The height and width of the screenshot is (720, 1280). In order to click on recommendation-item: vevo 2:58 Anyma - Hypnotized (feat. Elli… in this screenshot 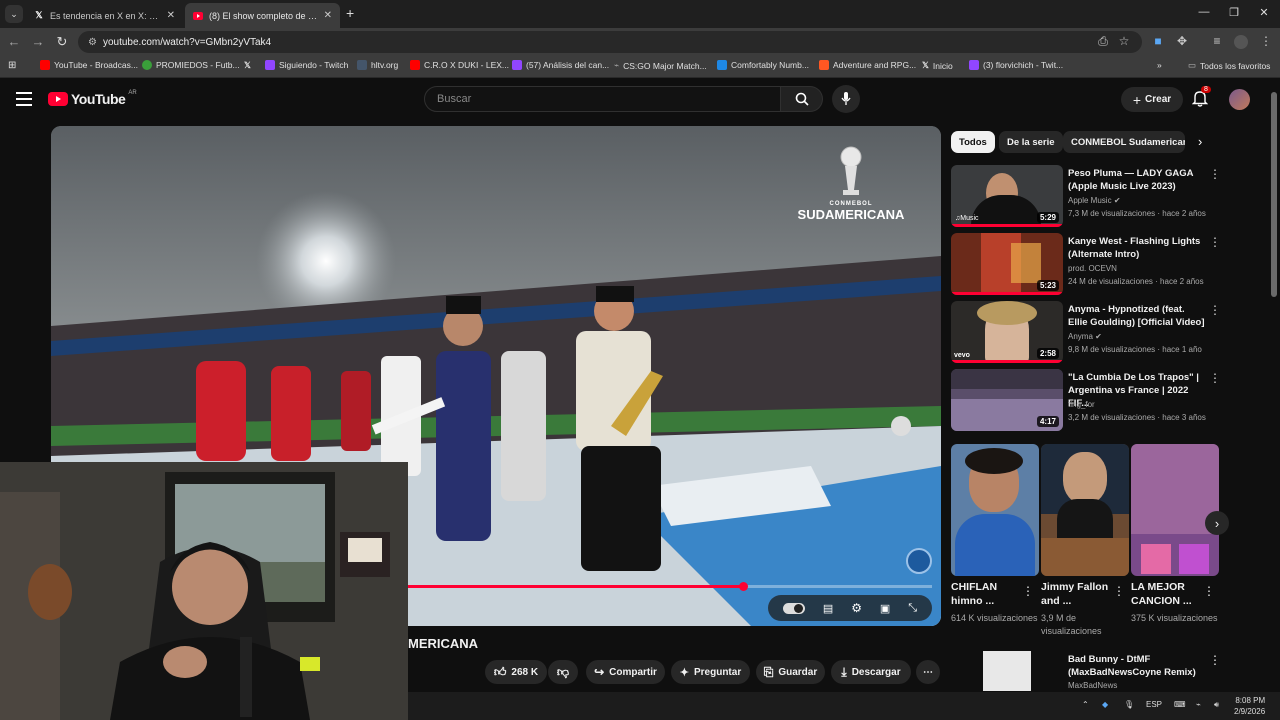, I will do `click(1086, 332)`.